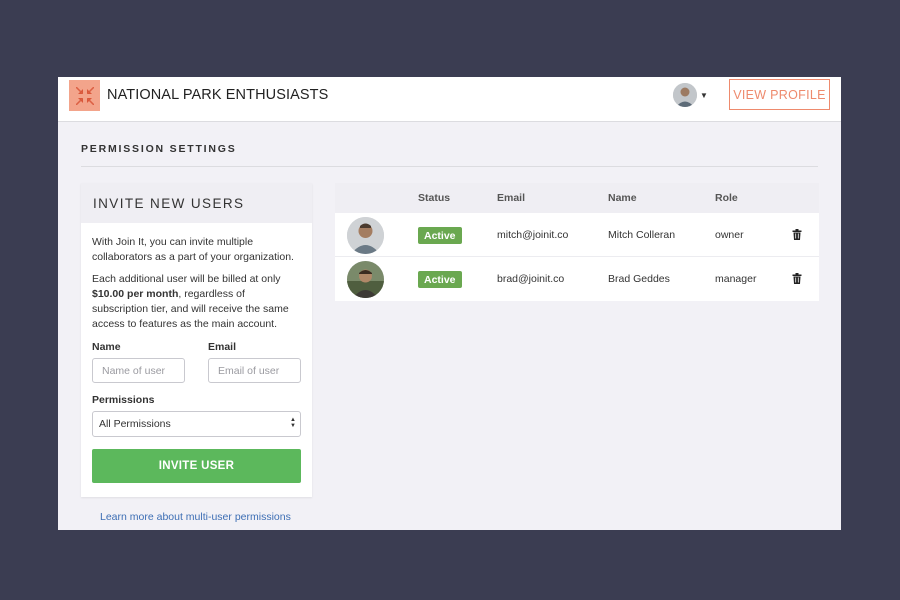 Image resolution: width=900 pixels, height=600 pixels. I want to click on billing-price: $10.00 per month, so click(135, 294).